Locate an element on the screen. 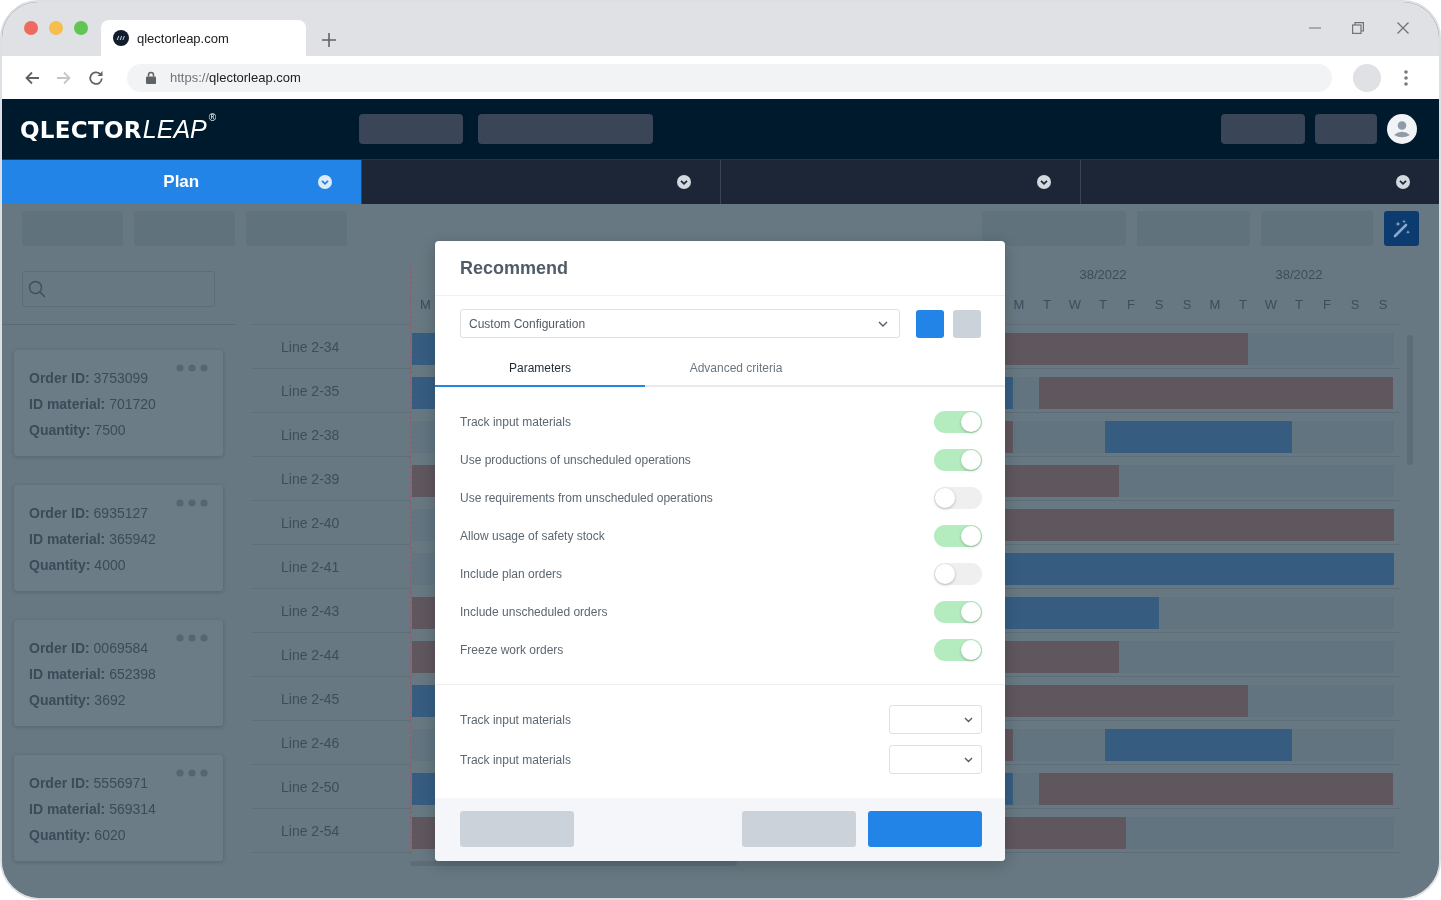 Image resolution: width=1441 pixels, height=900 pixels. nav-tab: Plan is located at coordinates (181, 182).